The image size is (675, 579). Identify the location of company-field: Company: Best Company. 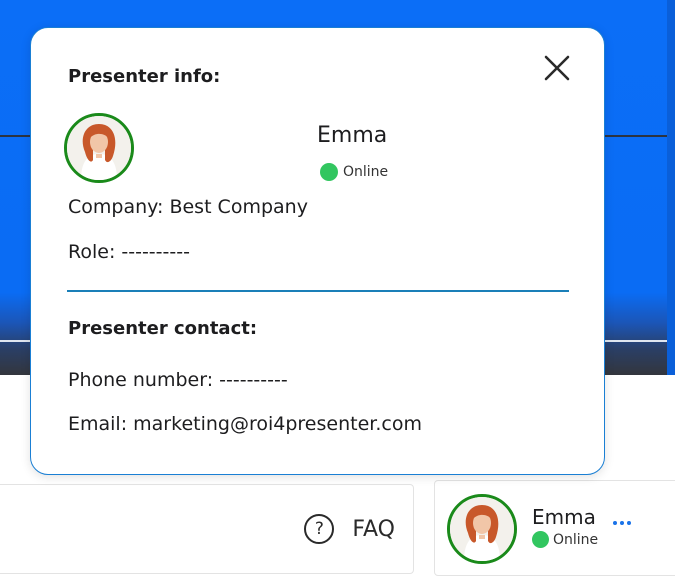
(188, 207).